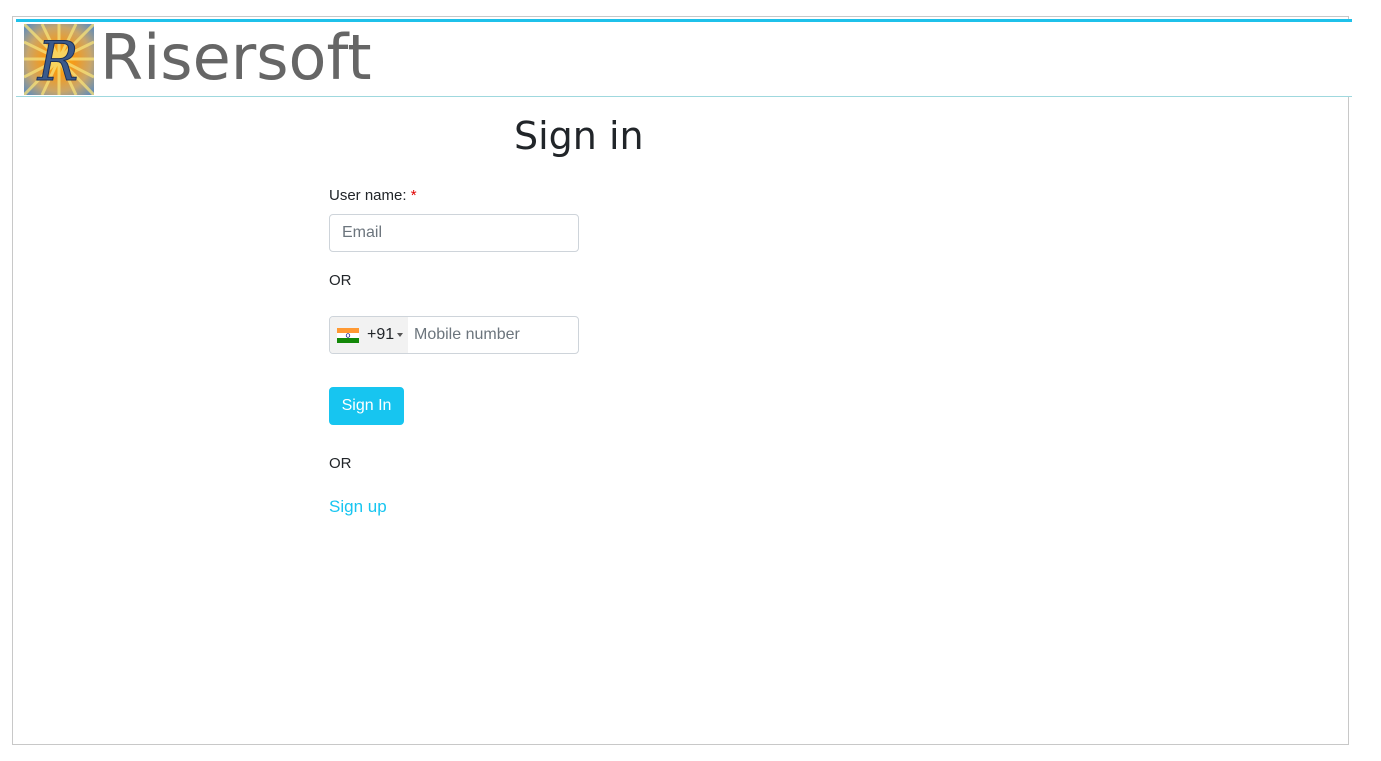  Describe the element at coordinates (579, 136) in the screenshot. I see `page-title: Sign in` at that location.